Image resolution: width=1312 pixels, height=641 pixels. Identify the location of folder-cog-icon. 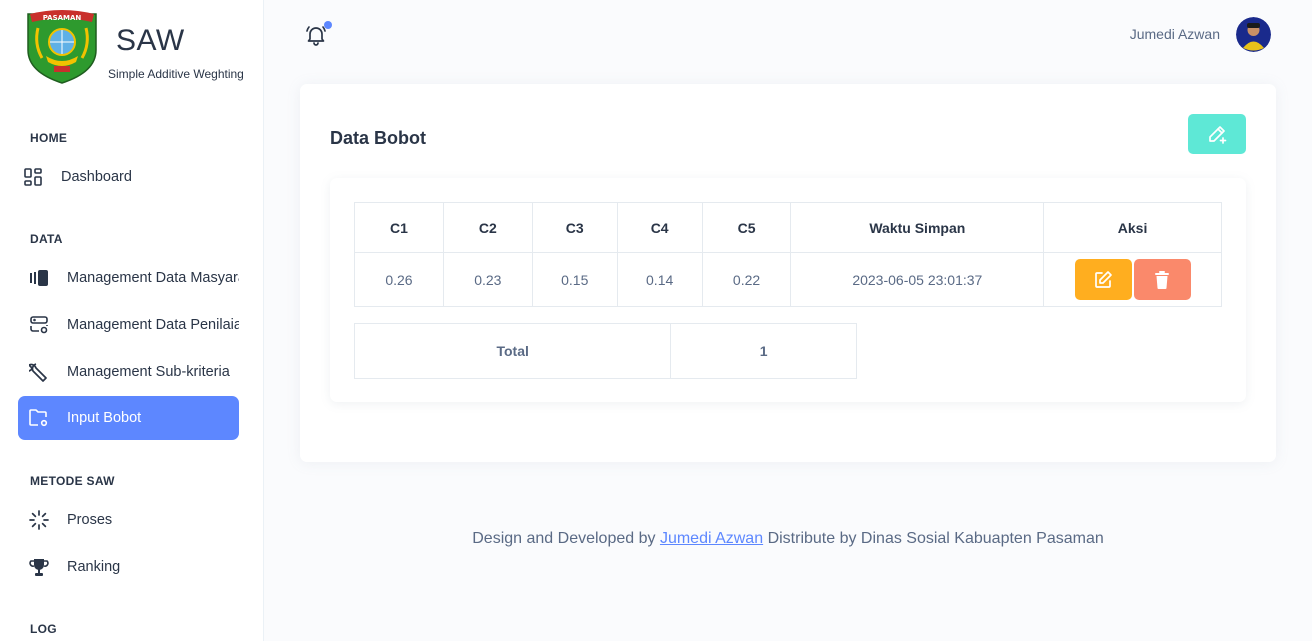
(39, 418).